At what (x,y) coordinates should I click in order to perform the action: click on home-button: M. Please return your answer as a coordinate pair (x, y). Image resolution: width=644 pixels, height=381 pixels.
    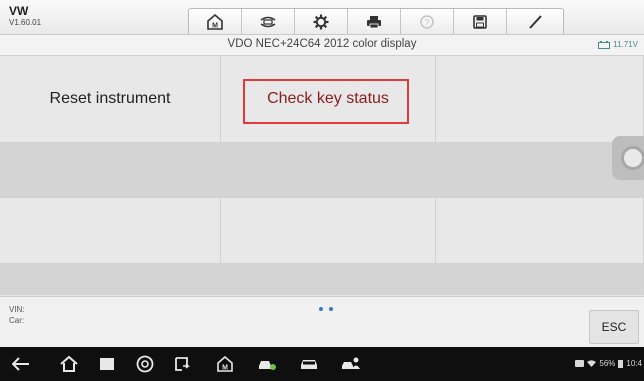
    Looking at the image, I should click on (215, 21).